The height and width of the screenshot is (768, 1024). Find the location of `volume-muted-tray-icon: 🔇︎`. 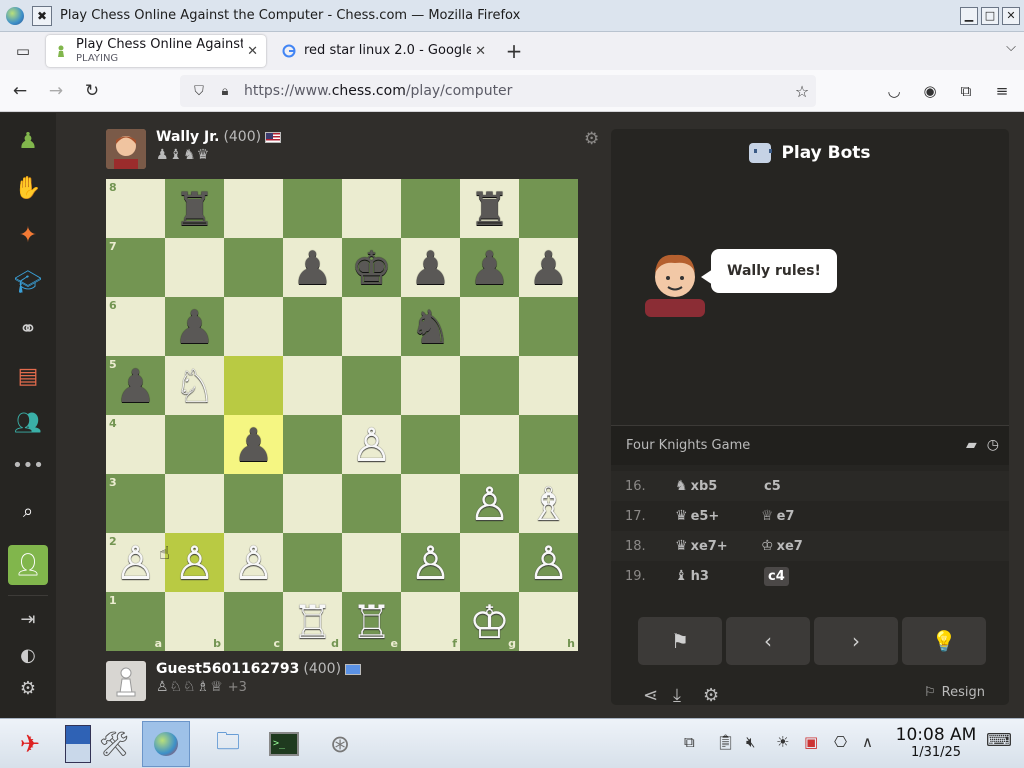

volume-muted-tray-icon: 🔇︎ is located at coordinates (750, 742).